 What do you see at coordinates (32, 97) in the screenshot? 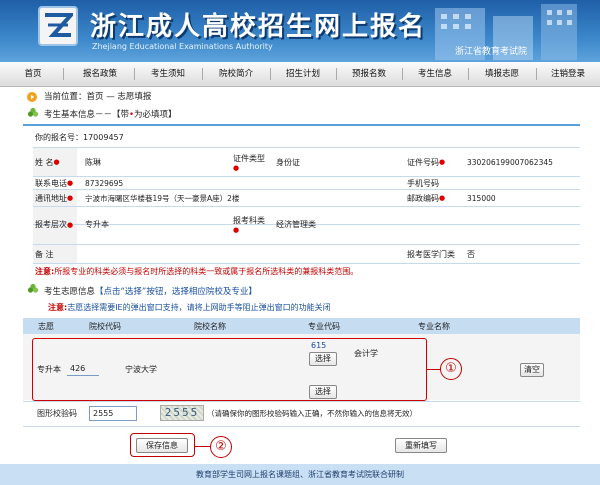
I see `breadcrumb-icon` at bounding box center [32, 97].